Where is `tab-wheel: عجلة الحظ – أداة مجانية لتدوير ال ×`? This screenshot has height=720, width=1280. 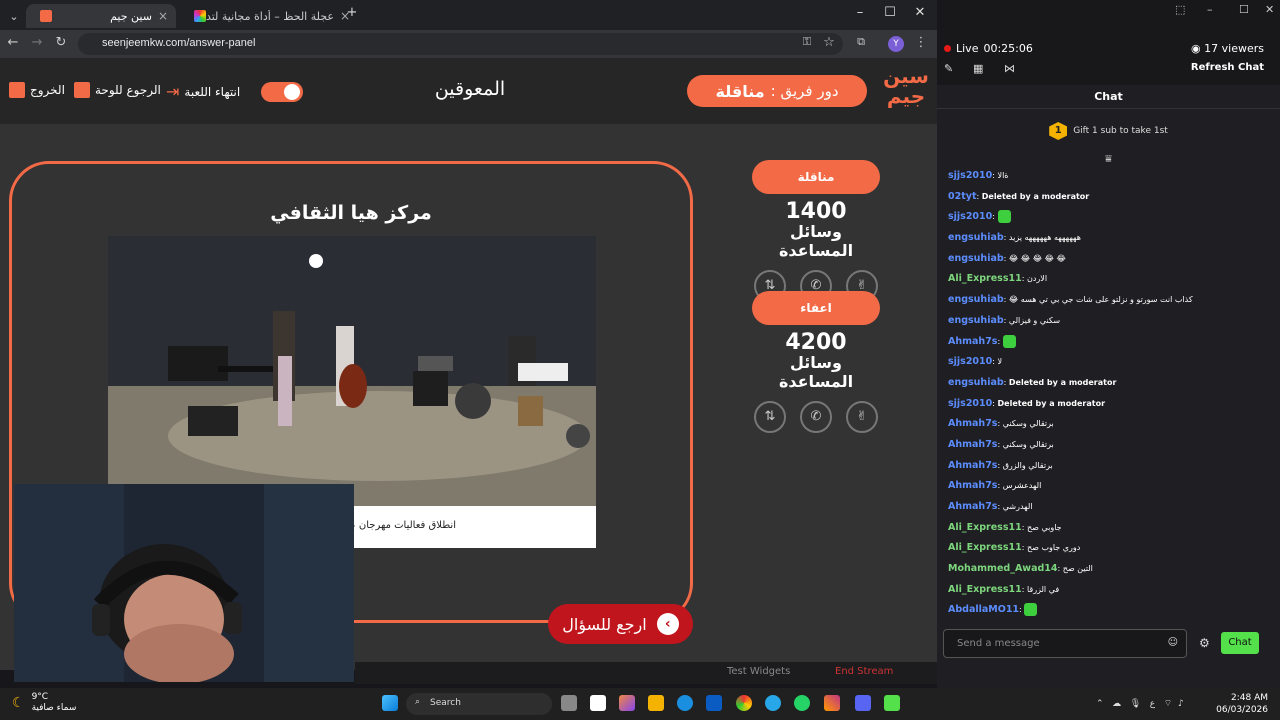
tab-wheel: عجلة الحظ – أداة مجانية لتدوير ال × is located at coordinates (269, 16).